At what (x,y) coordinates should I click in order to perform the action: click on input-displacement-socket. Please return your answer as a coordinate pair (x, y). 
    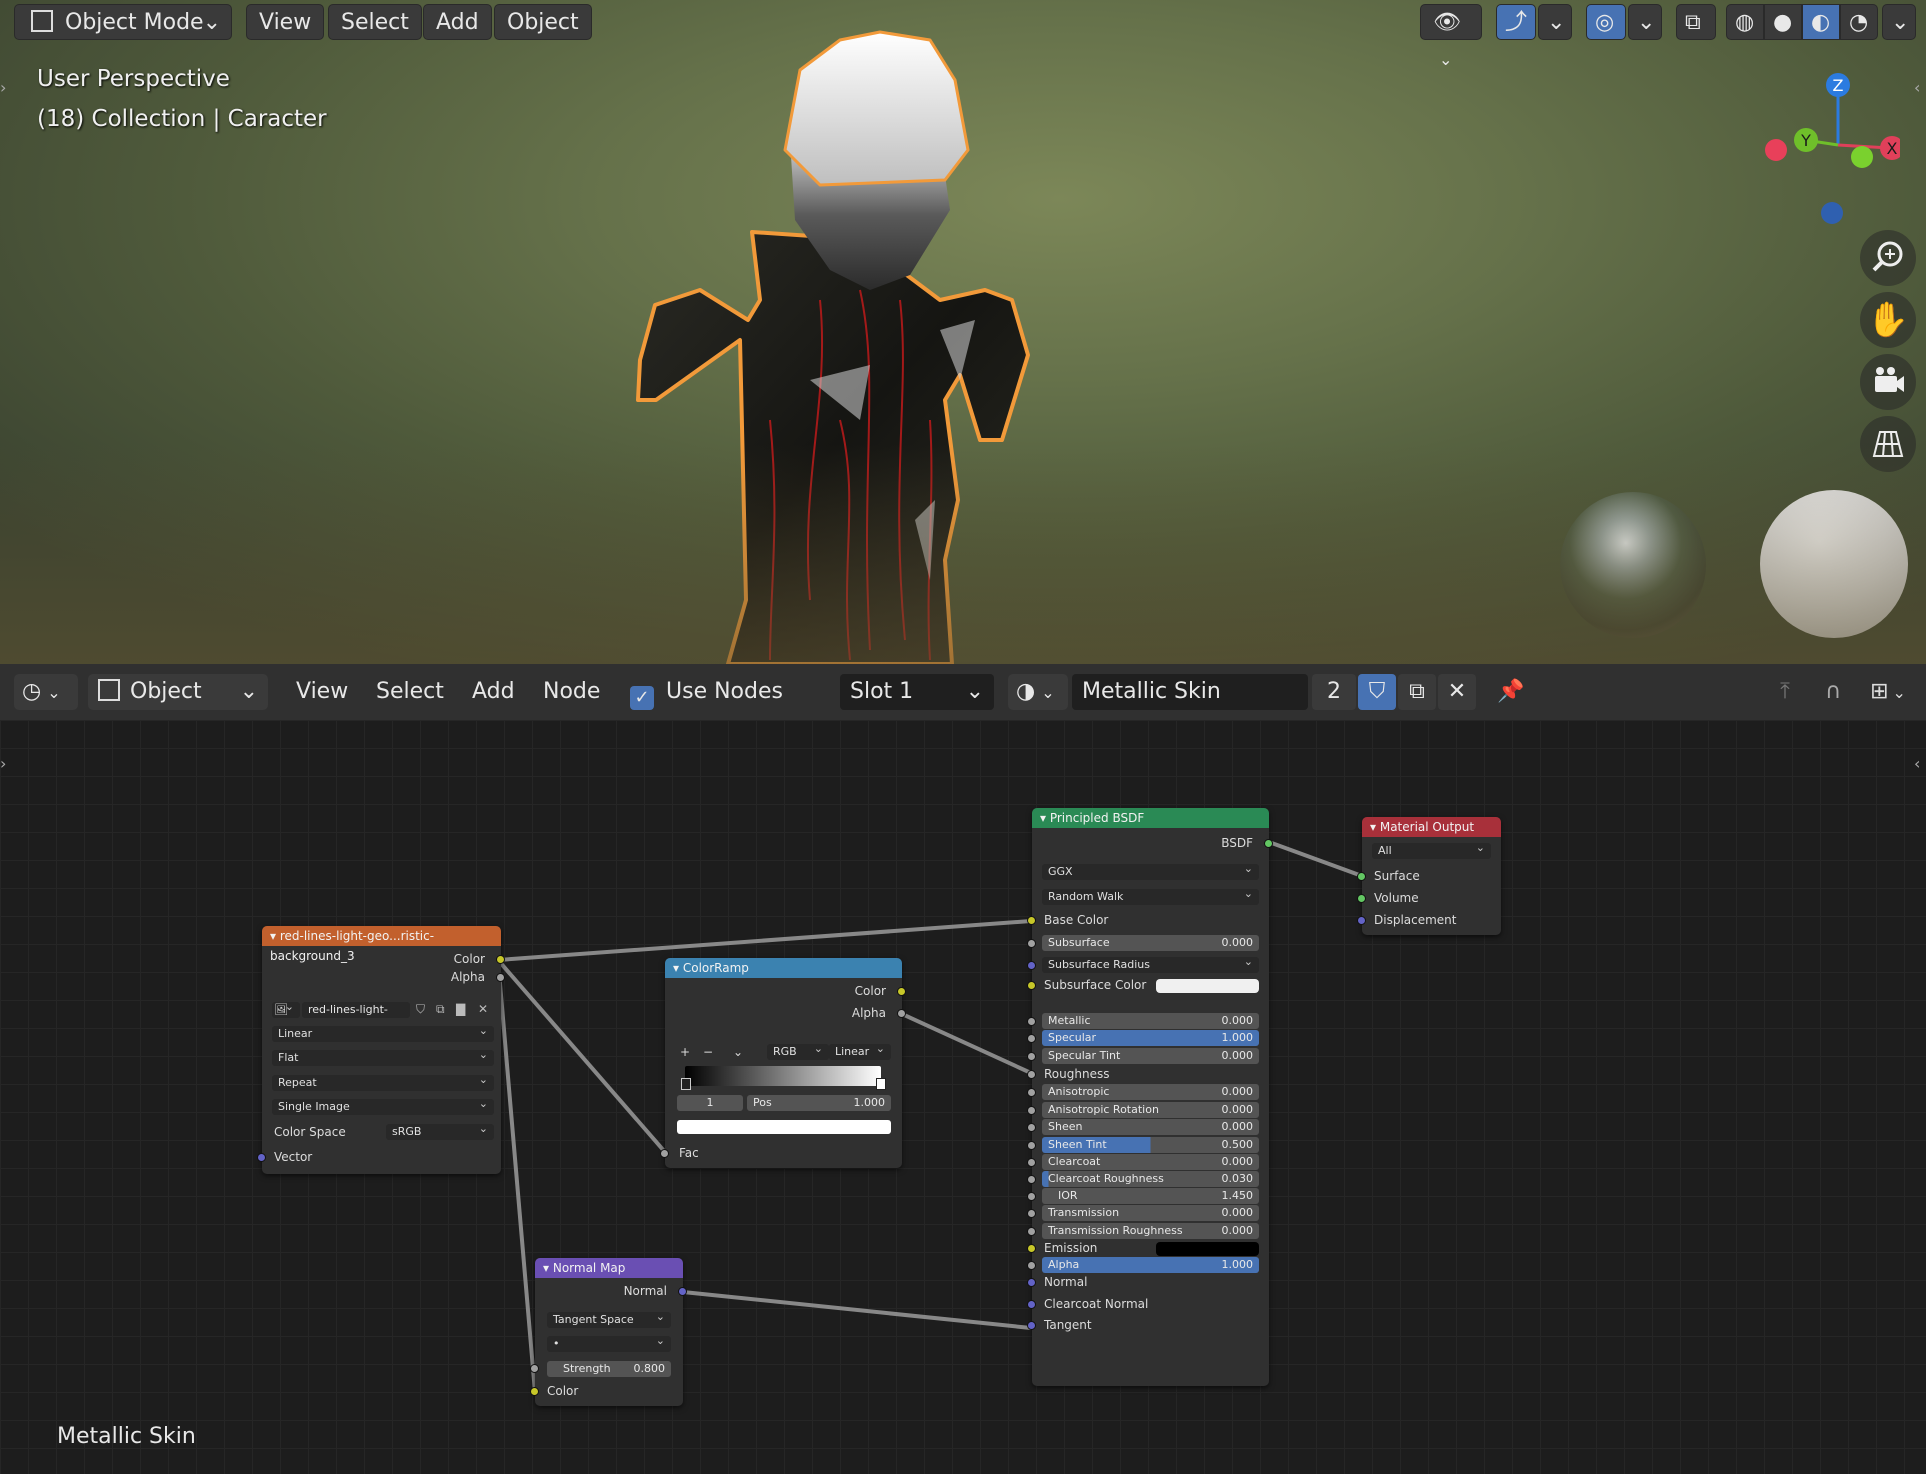
    Looking at the image, I should click on (1361, 920).